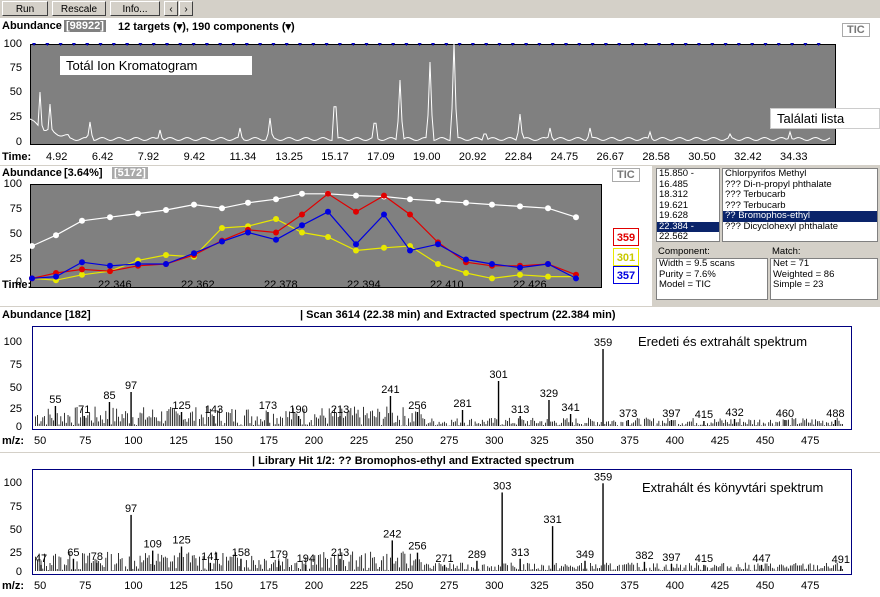 The image size is (880, 597). What do you see at coordinates (206, 26) in the screenshot?
I see `tic-targets: 12 targets (▾), 190 components (▾)` at bounding box center [206, 26].